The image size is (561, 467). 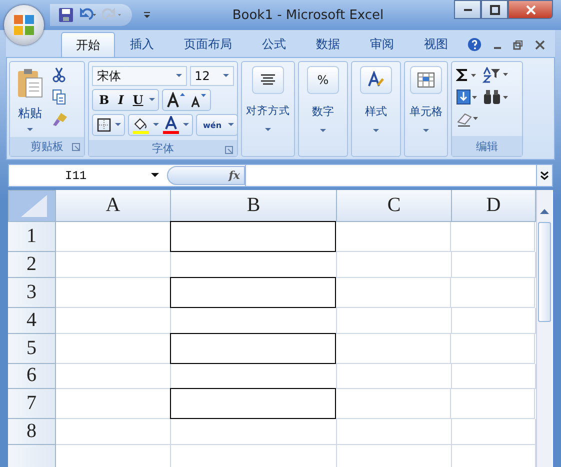 What do you see at coordinates (544, 212) in the screenshot?
I see `up-arrow-icon` at bounding box center [544, 212].